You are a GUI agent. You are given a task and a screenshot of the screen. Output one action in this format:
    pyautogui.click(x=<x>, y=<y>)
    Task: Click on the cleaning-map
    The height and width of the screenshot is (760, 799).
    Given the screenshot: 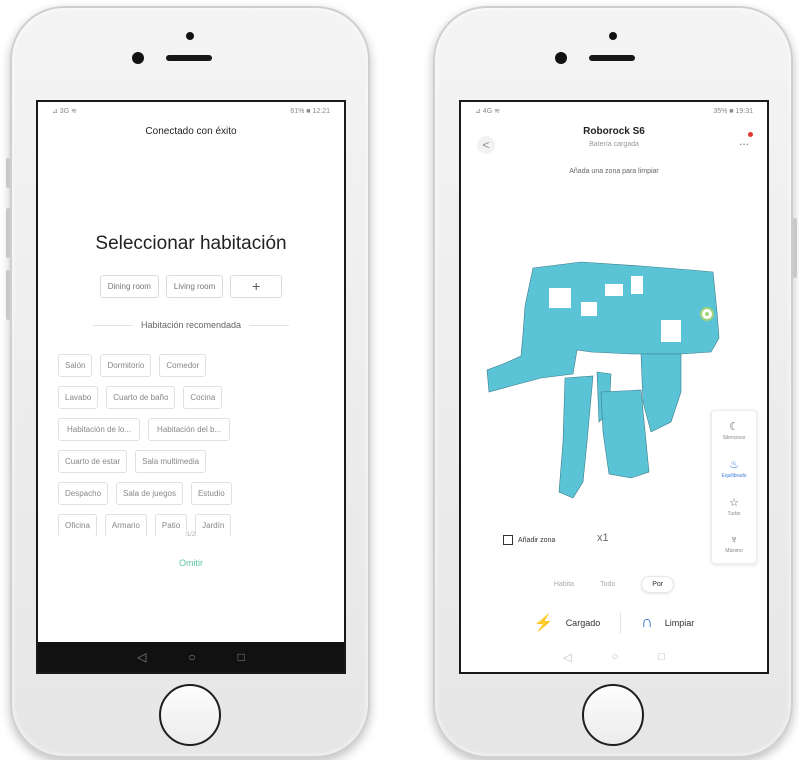 What is the action you would take?
    pyautogui.click(x=611, y=377)
    